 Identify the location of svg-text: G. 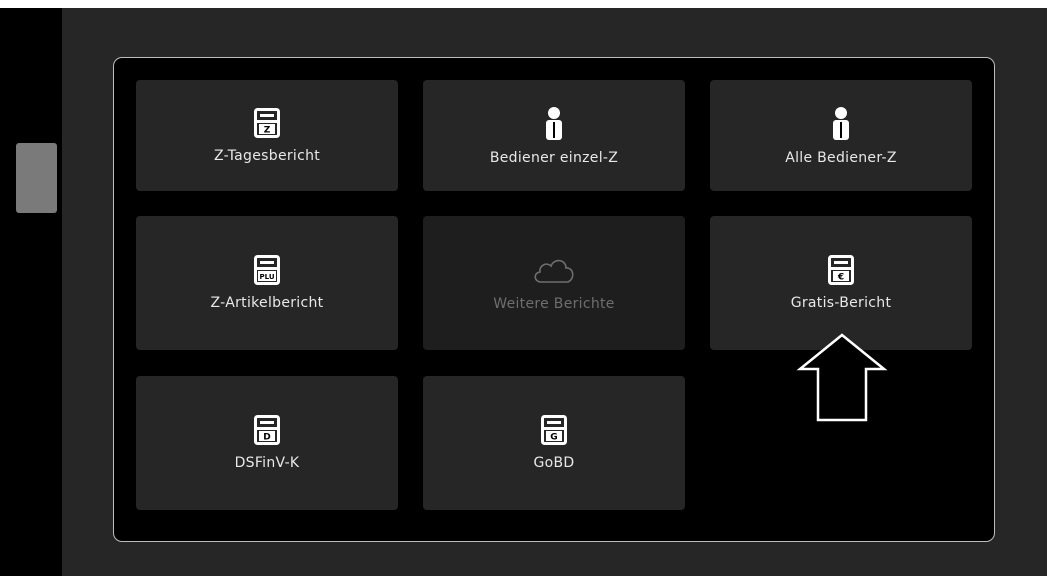
(553, 438).